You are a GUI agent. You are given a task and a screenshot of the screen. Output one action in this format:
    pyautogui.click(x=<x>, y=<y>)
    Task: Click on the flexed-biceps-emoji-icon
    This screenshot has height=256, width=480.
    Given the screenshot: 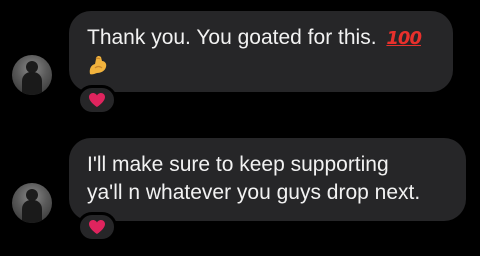 What is the action you would take?
    pyautogui.click(x=98, y=67)
    